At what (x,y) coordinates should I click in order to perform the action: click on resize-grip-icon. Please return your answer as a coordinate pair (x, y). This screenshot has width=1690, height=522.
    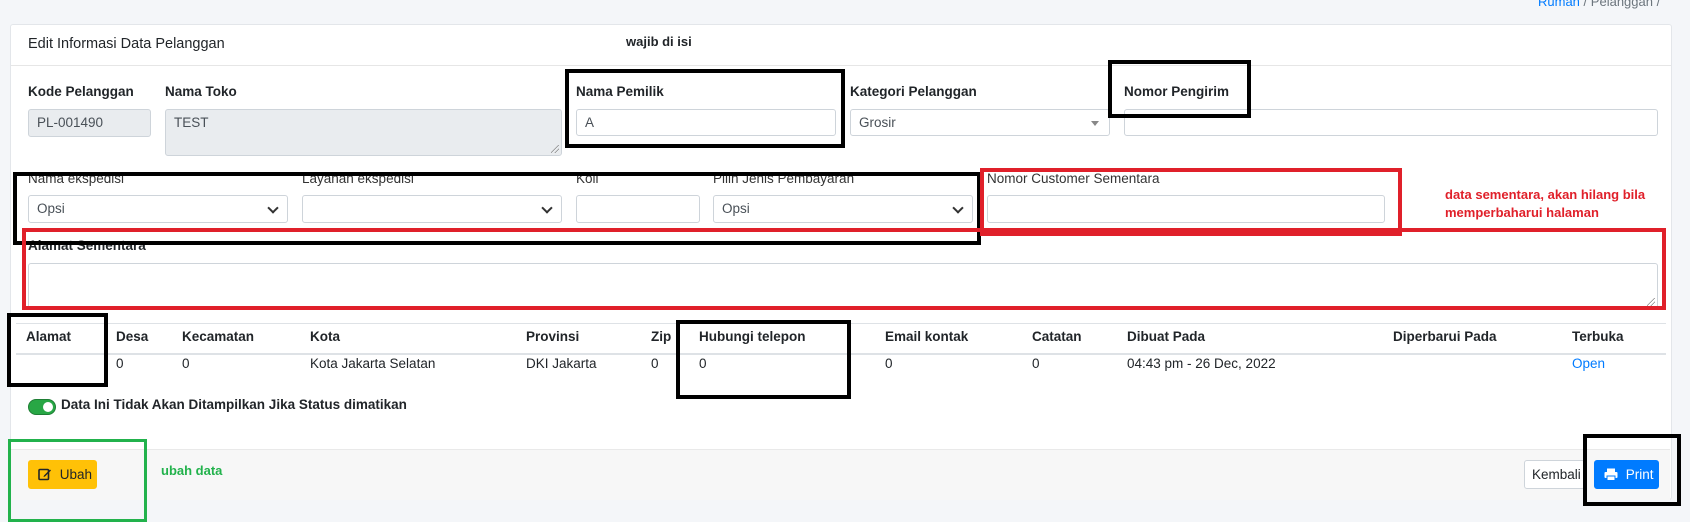
    Looking at the image, I should click on (555, 149).